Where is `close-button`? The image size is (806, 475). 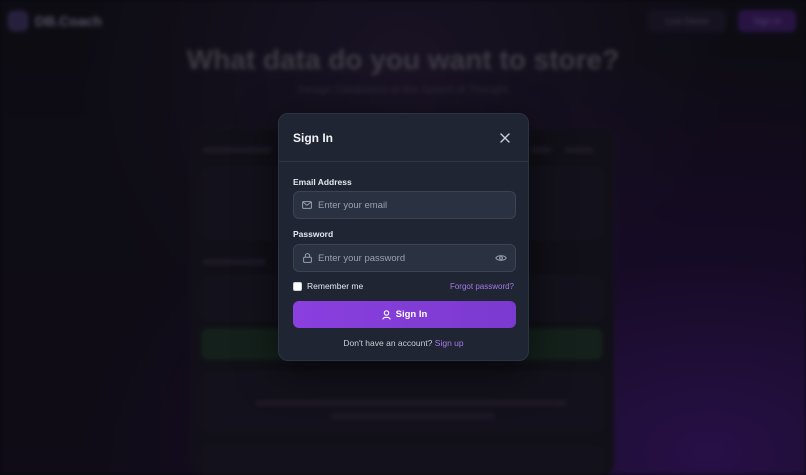 close-button is located at coordinates (505, 138).